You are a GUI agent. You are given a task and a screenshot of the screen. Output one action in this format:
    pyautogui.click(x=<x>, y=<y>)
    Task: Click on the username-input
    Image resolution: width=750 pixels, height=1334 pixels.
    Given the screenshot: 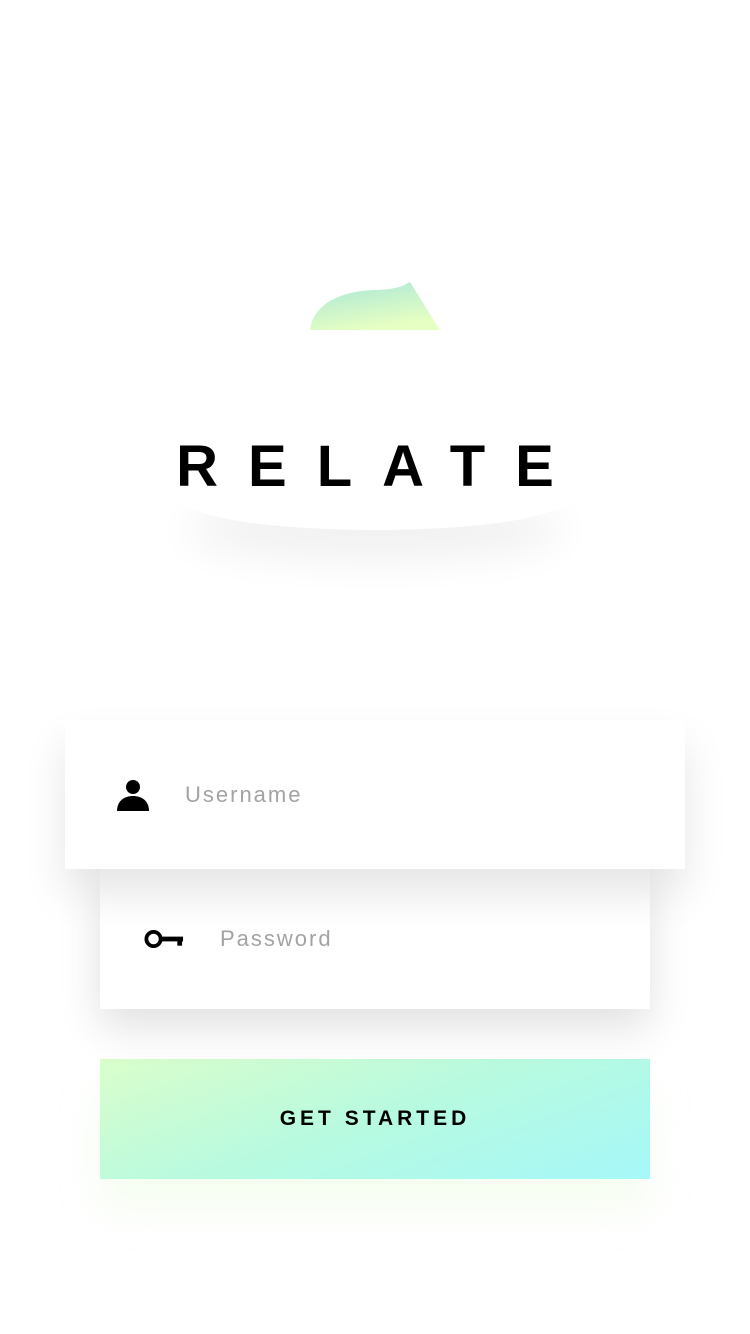 What is the action you would take?
    pyautogui.click(x=375, y=794)
    